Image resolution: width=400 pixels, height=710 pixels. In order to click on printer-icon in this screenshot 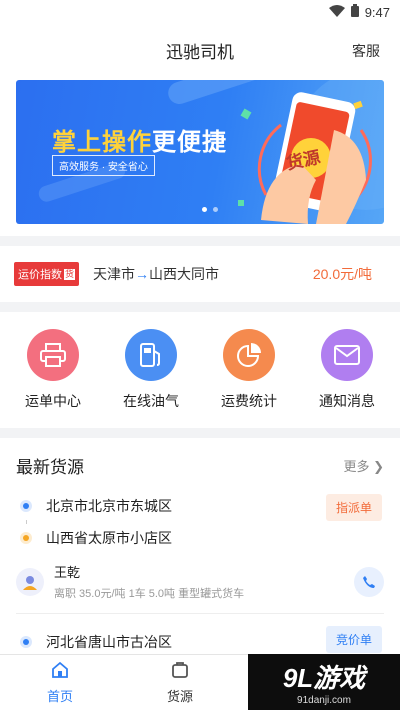, I will do `click(53, 355)`.